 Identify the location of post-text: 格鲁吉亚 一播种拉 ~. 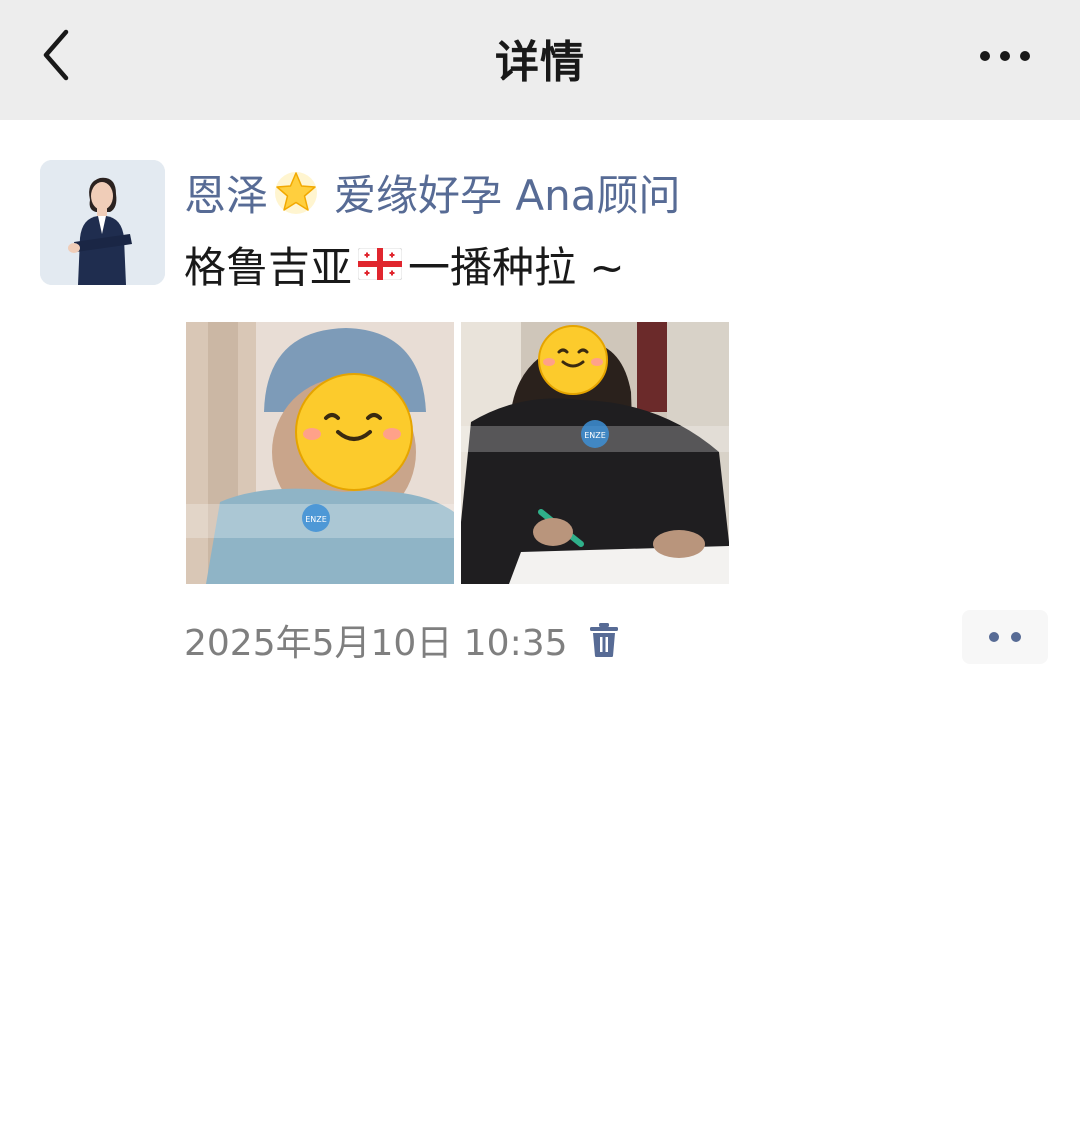
(404, 264).